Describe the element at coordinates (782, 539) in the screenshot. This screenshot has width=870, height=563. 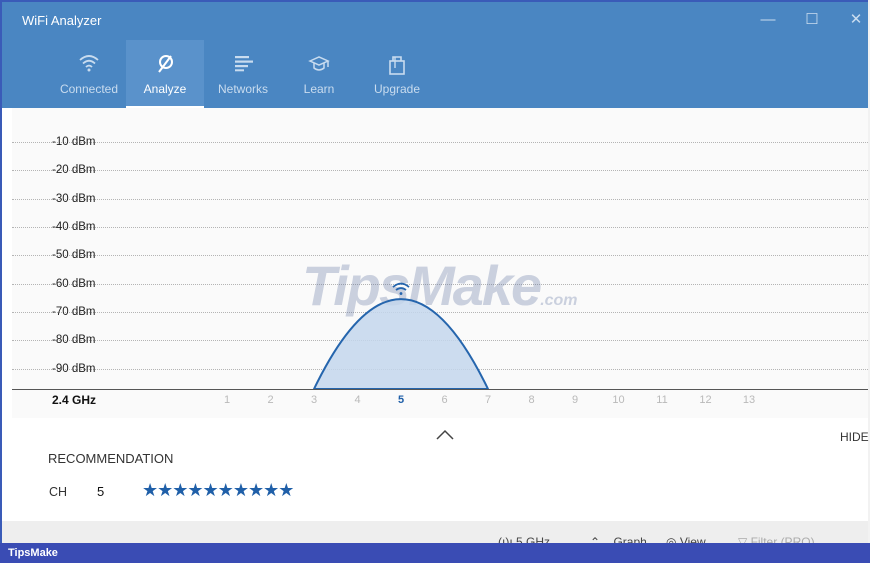
I see `filter-label: Filter (PRO)` at that location.